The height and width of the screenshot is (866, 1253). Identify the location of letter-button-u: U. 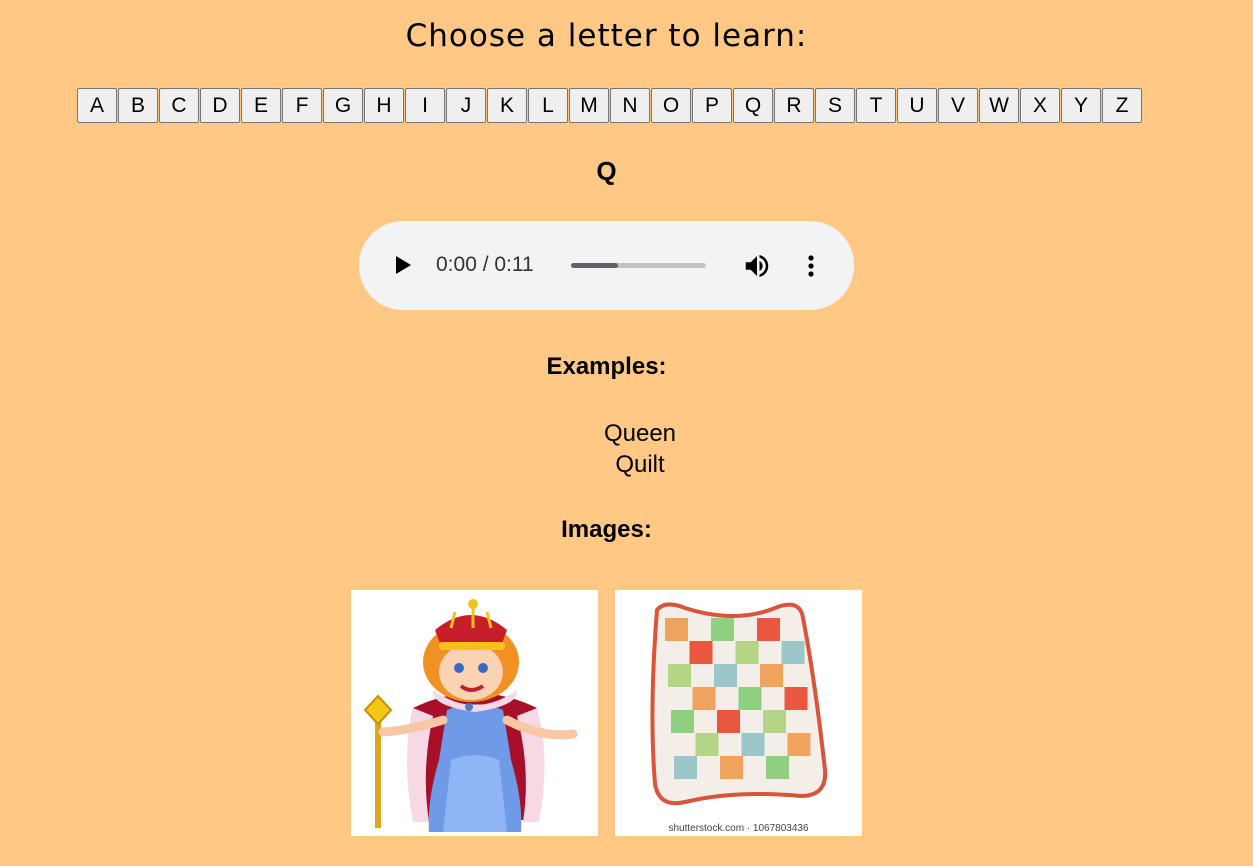
(917, 105).